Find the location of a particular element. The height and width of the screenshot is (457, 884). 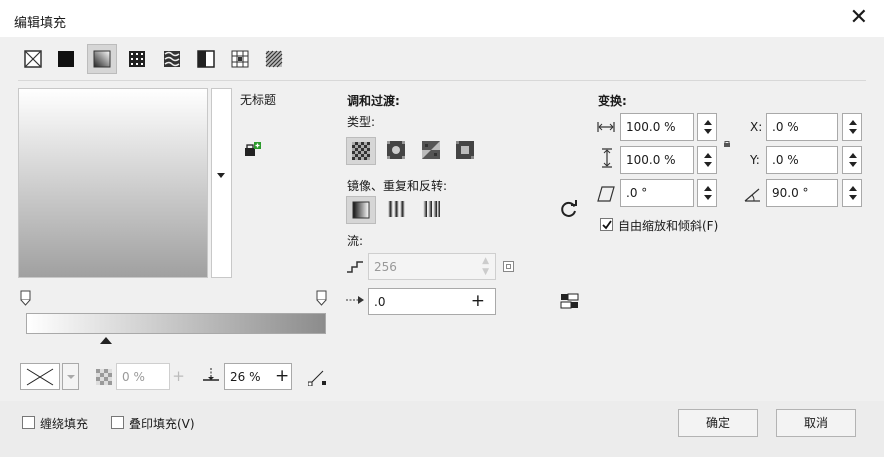

rotate-value: 90.0 ° is located at coordinates (790, 193).